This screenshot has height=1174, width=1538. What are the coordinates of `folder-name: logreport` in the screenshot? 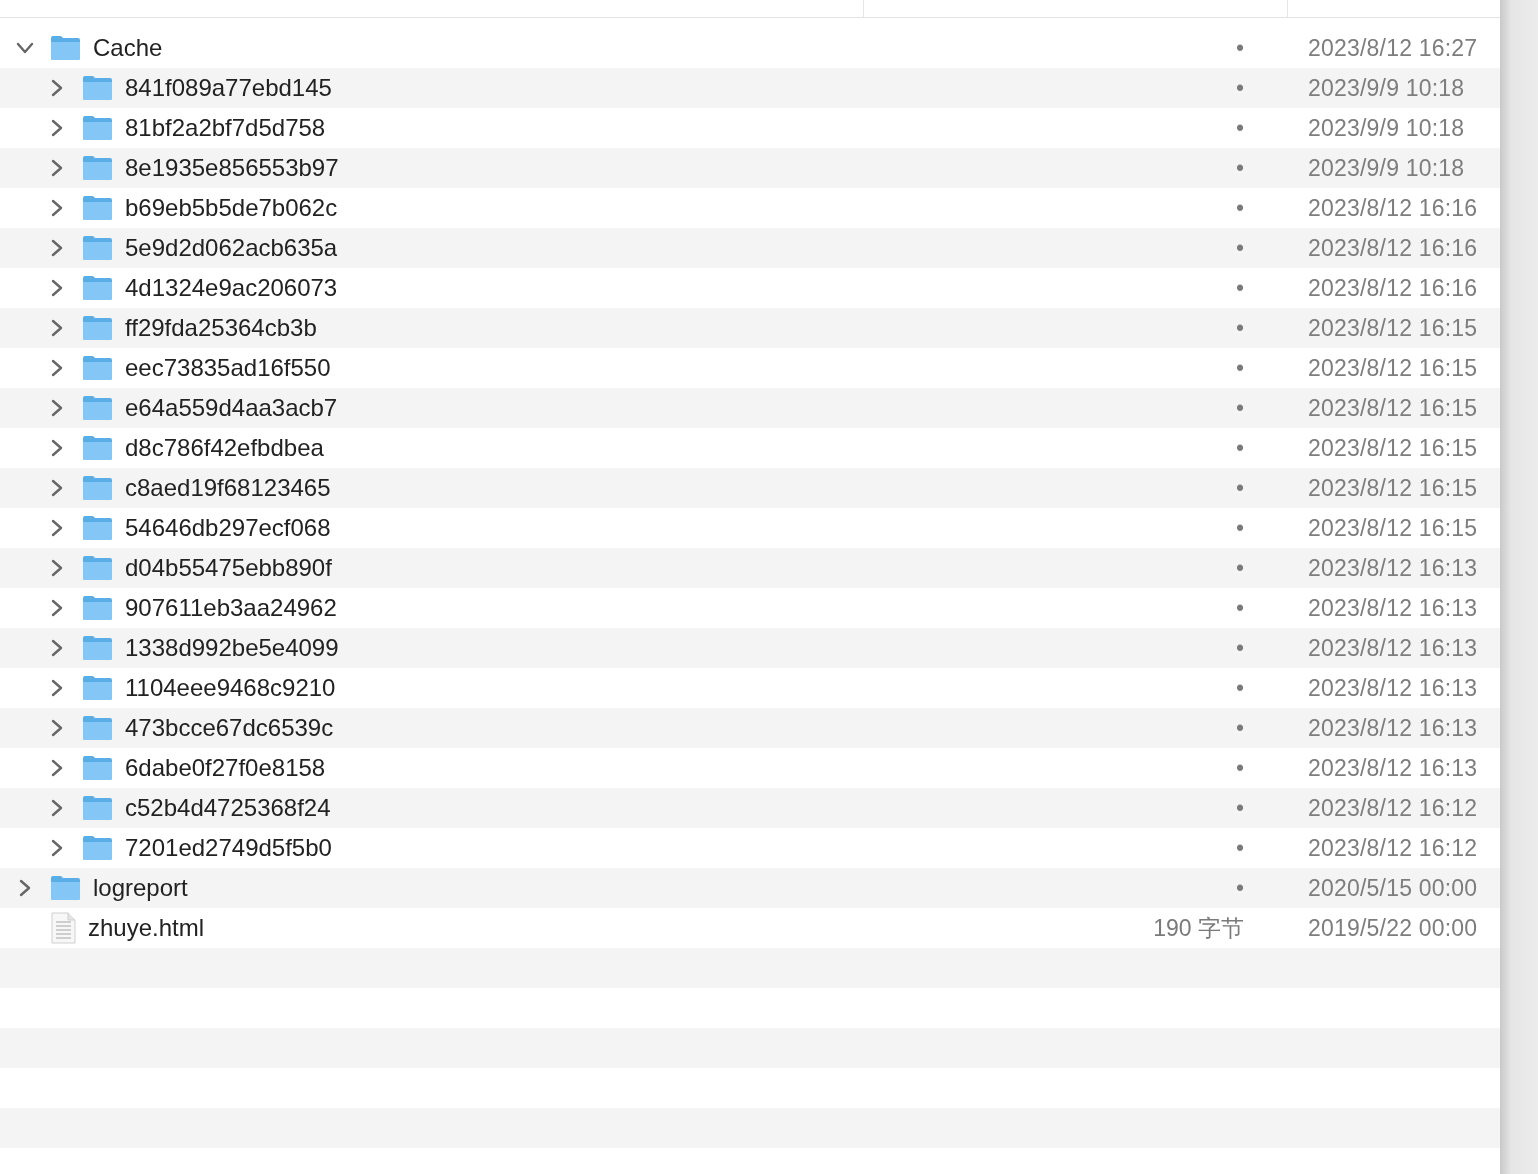 It's located at (140, 888).